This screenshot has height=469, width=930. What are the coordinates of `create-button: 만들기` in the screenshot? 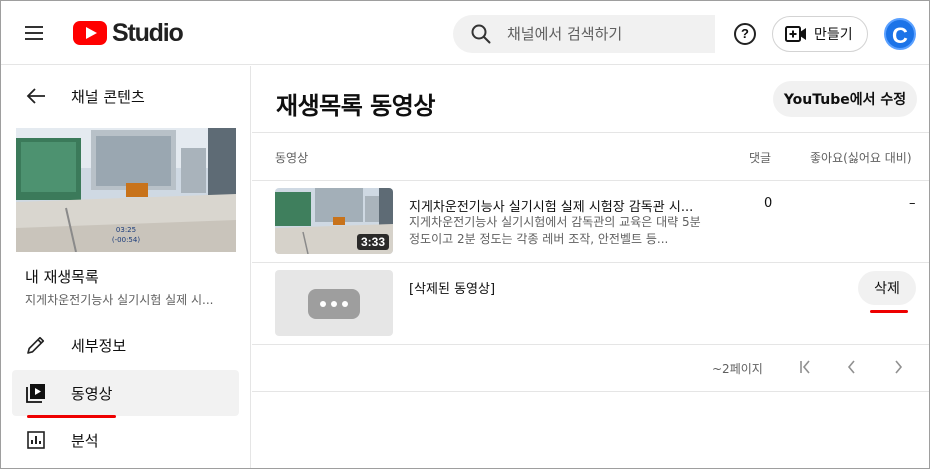 It's located at (820, 34).